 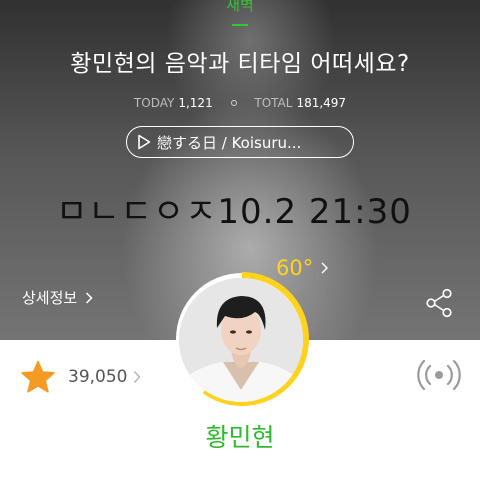 I want to click on temperature-value: 60, so click(x=289, y=268).